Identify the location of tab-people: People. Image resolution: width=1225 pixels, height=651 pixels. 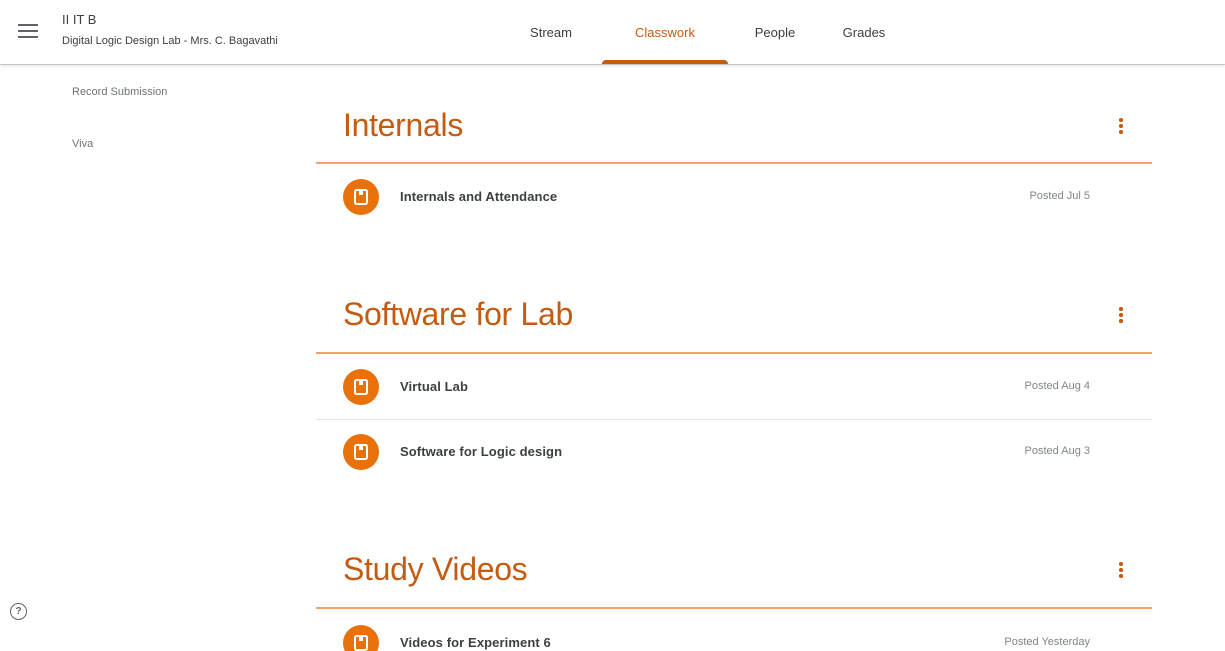
(775, 32).